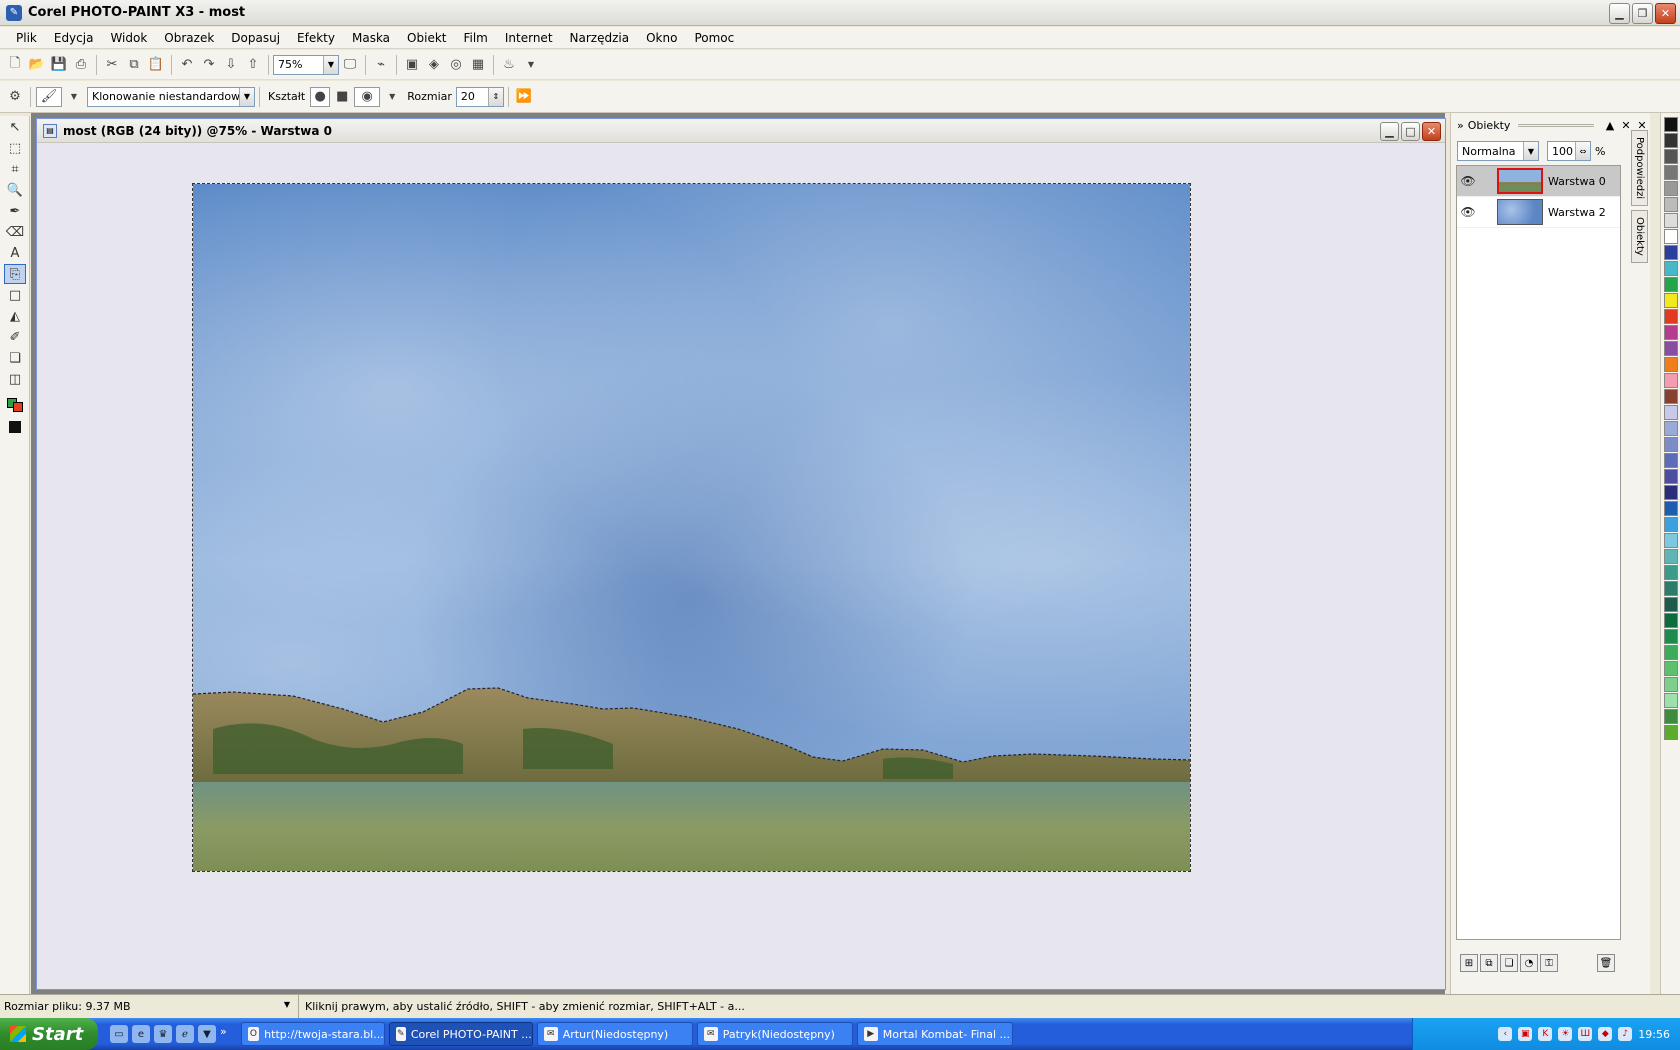 This screenshot has width=1680, height=1050. I want to click on spin-arrows-icon: ⇕, so click(495, 96).